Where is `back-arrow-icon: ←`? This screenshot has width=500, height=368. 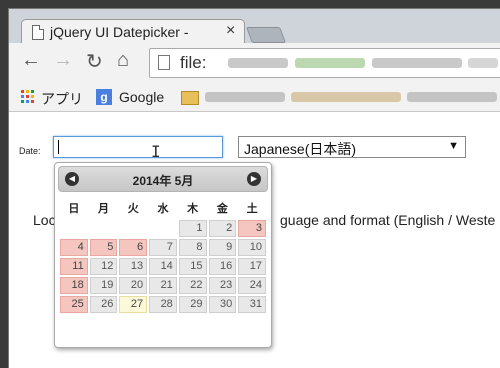
back-arrow-icon: ← is located at coordinates (31, 60).